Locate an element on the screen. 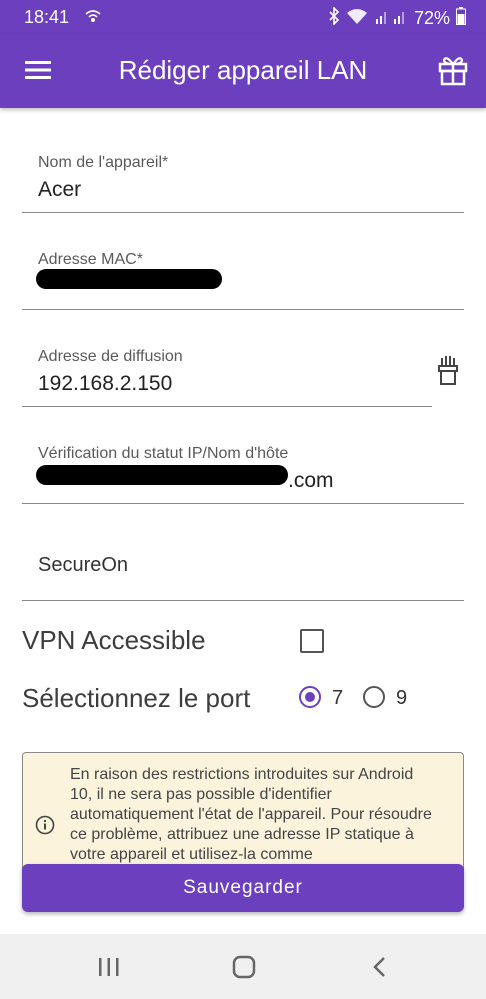 The image size is (486, 999). system-nav-bar is located at coordinates (243, 966).